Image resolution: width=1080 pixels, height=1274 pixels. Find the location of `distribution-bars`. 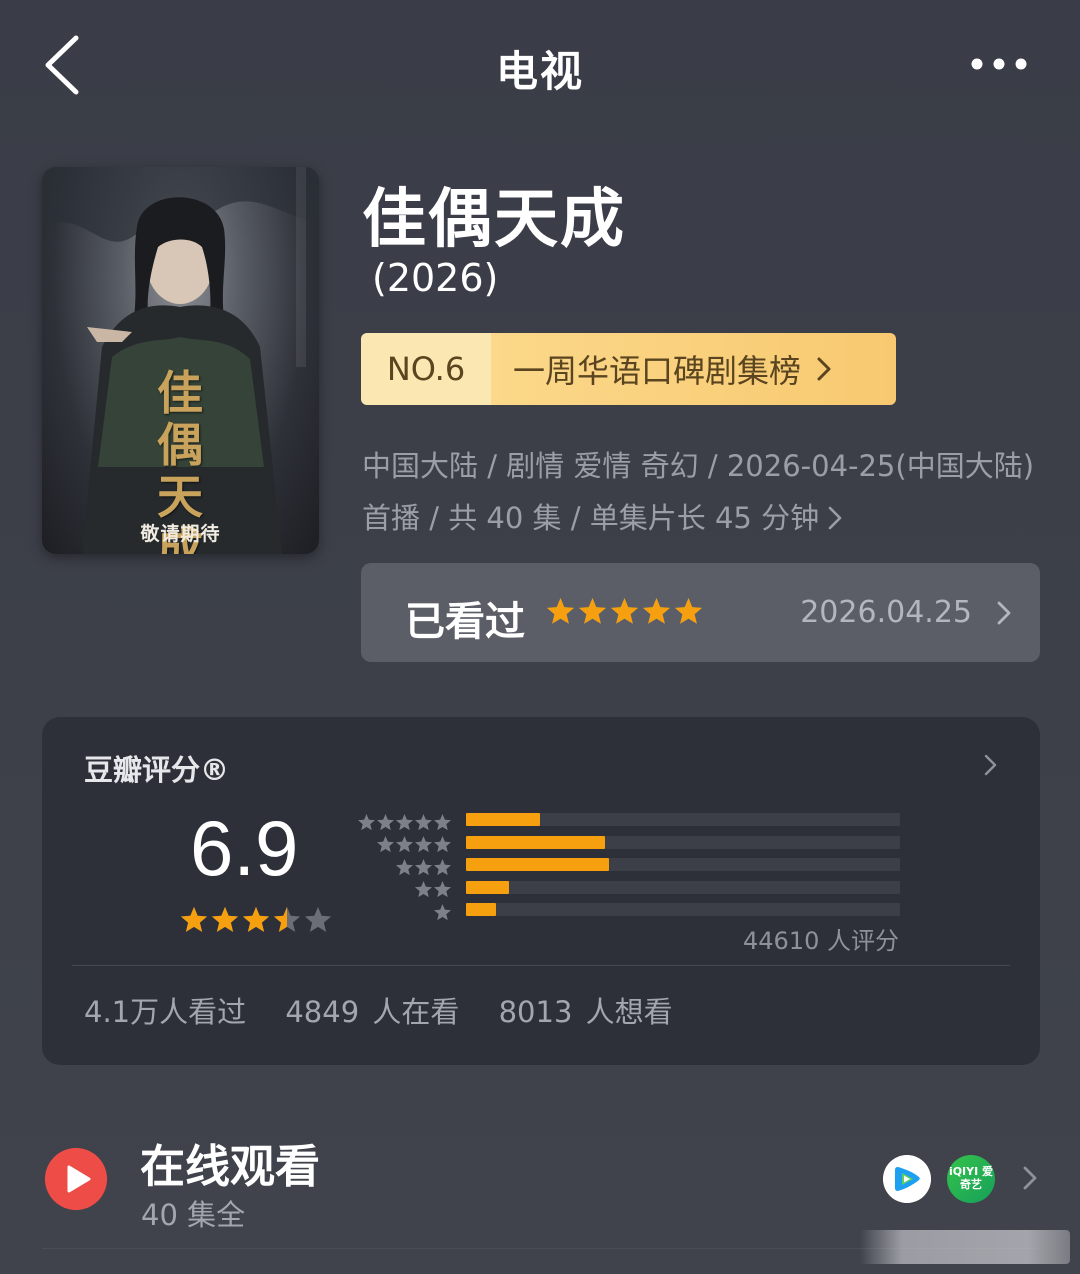

distribution-bars is located at coordinates (683, 869).